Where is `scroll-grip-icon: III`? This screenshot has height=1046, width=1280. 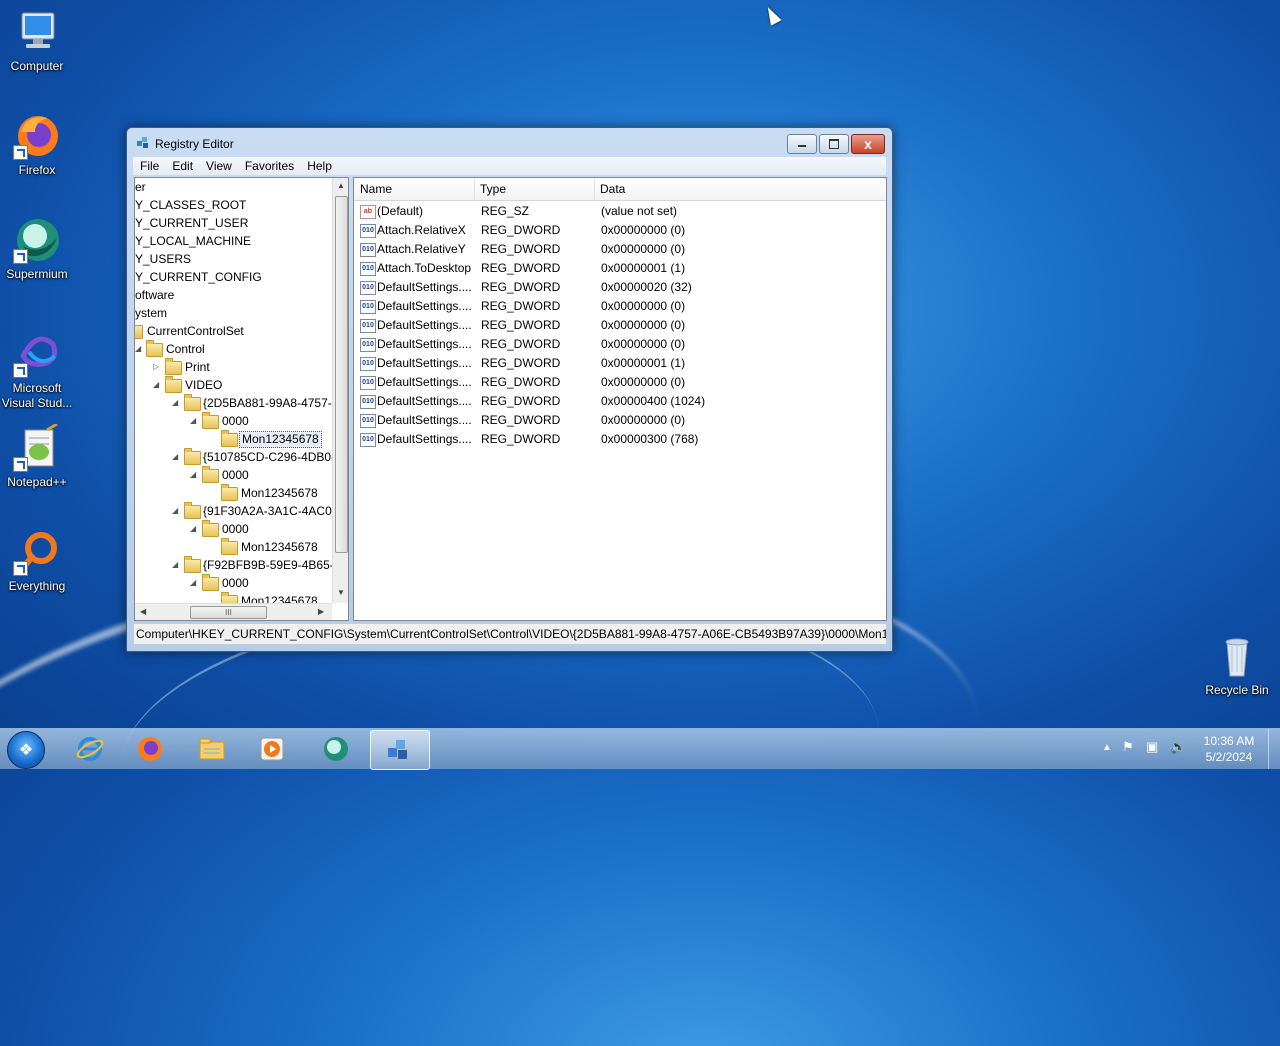 scroll-grip-icon: III is located at coordinates (228, 612).